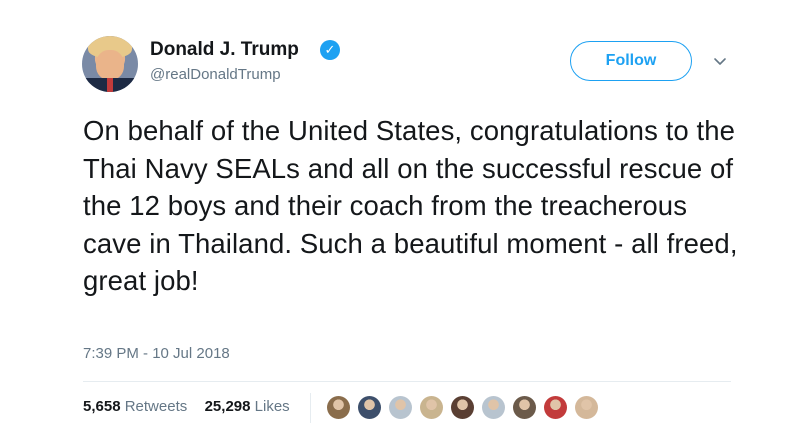 The width and height of the screenshot is (810, 438). I want to click on follow-button: Follow, so click(631, 61).